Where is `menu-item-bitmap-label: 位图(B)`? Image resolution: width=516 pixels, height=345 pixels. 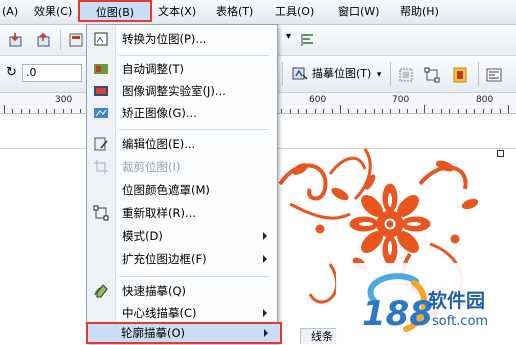 menu-item-bitmap-label: 位图(B) is located at coordinates (115, 12).